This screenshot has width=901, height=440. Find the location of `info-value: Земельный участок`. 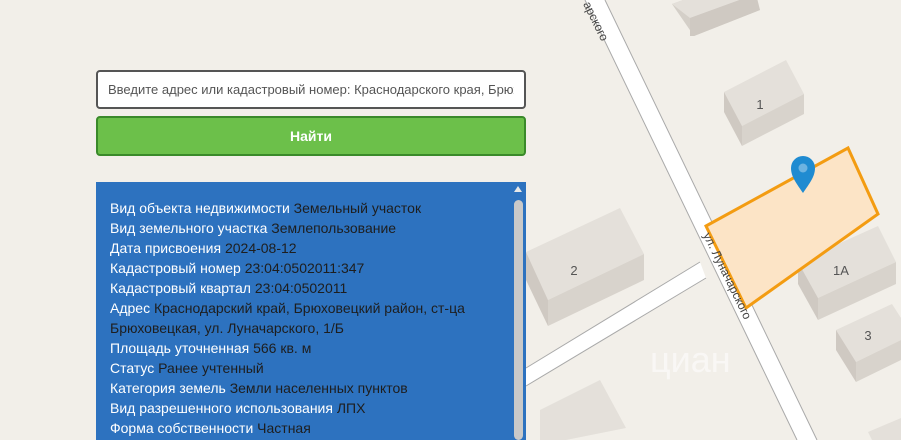

info-value: Земельный участок is located at coordinates (357, 208).